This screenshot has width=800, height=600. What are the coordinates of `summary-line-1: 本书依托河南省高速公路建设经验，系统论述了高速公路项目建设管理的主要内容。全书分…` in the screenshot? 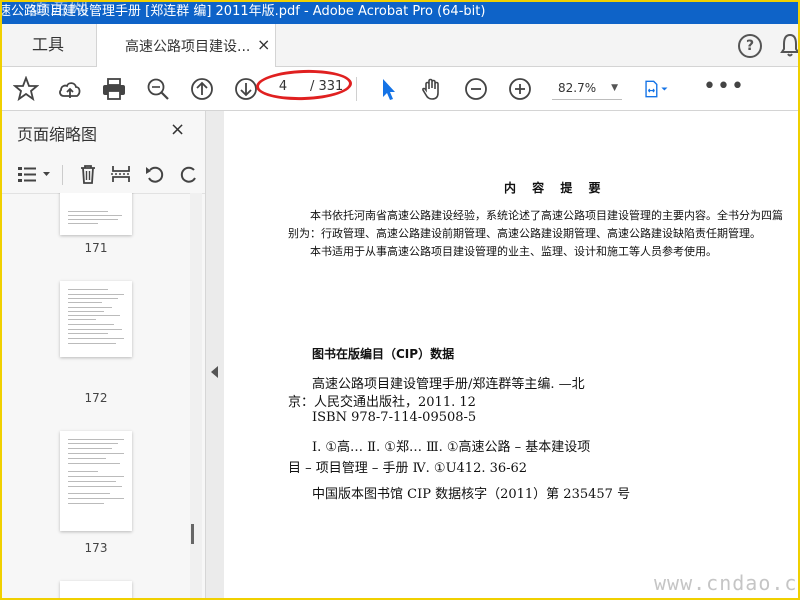 It's located at (546, 215).